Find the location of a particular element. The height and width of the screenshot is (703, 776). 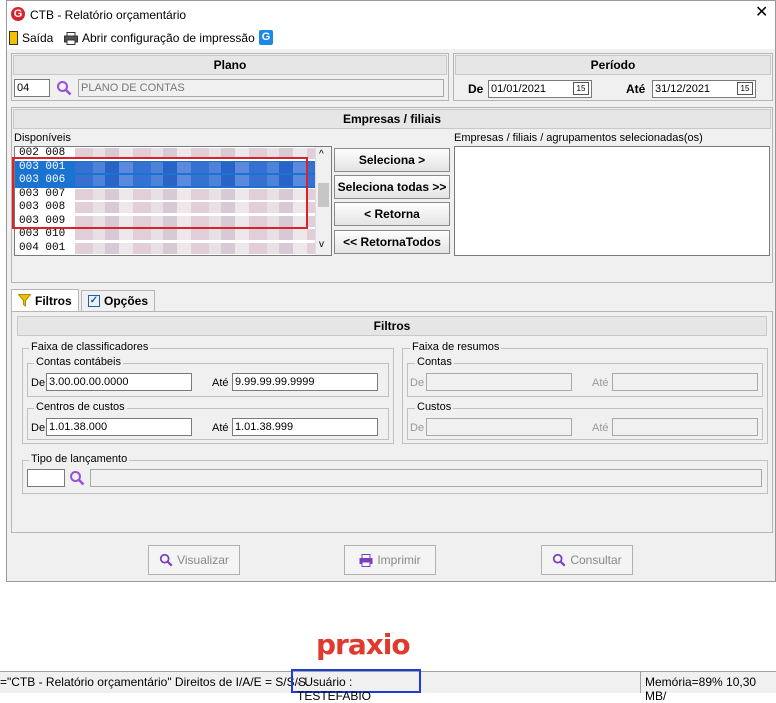

tab-filters-label: Filtros is located at coordinates (53, 300).